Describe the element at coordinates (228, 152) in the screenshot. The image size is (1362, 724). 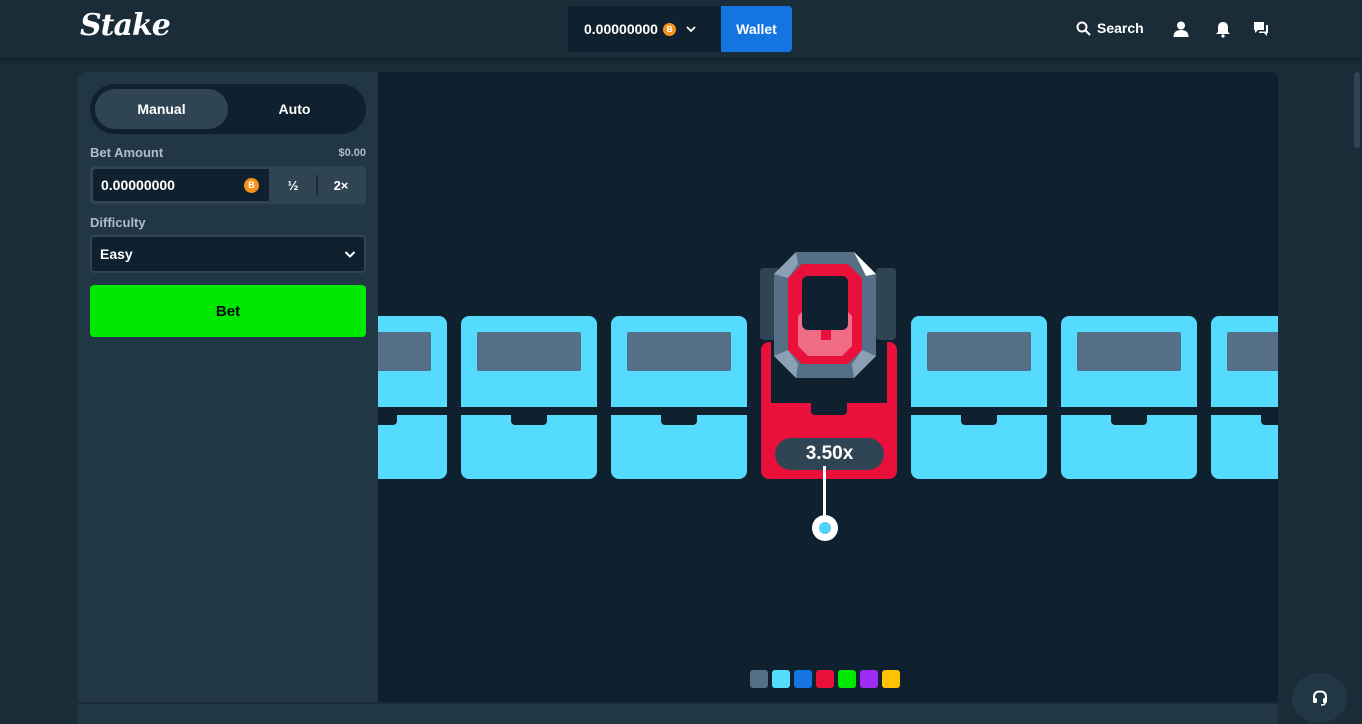
I see `bet-amount-label-row: Bet Amount $0.00` at that location.